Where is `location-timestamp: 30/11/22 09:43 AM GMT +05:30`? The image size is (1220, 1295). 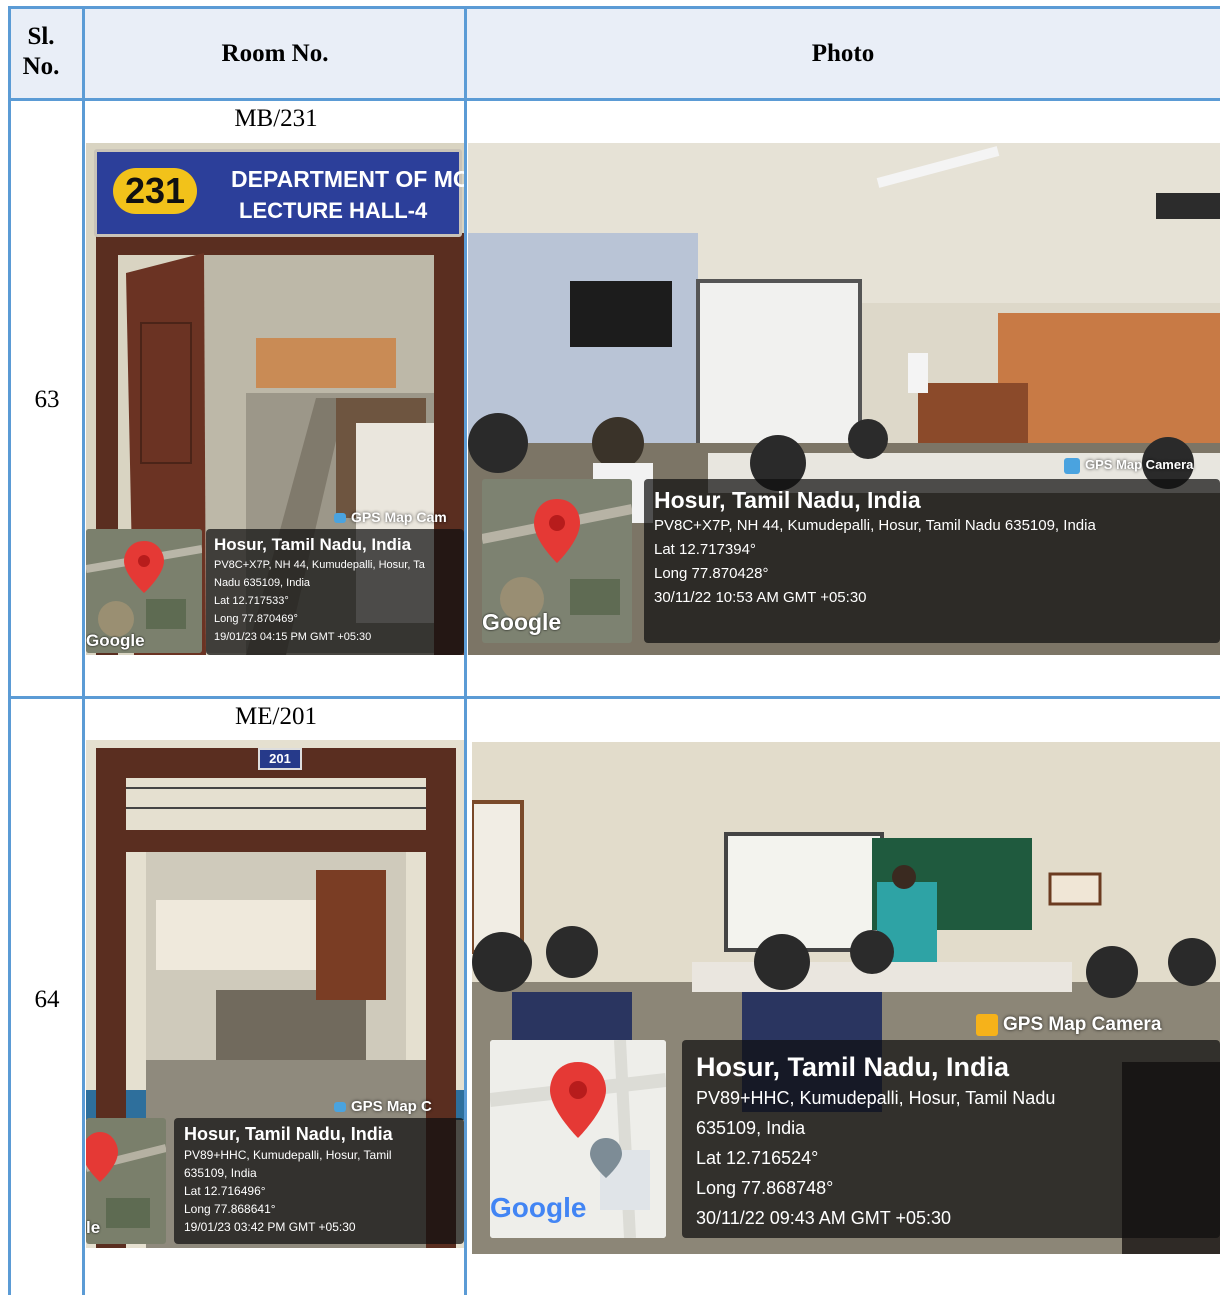 location-timestamp: 30/11/22 09:43 AM GMT +05:30 is located at coordinates (824, 1218).